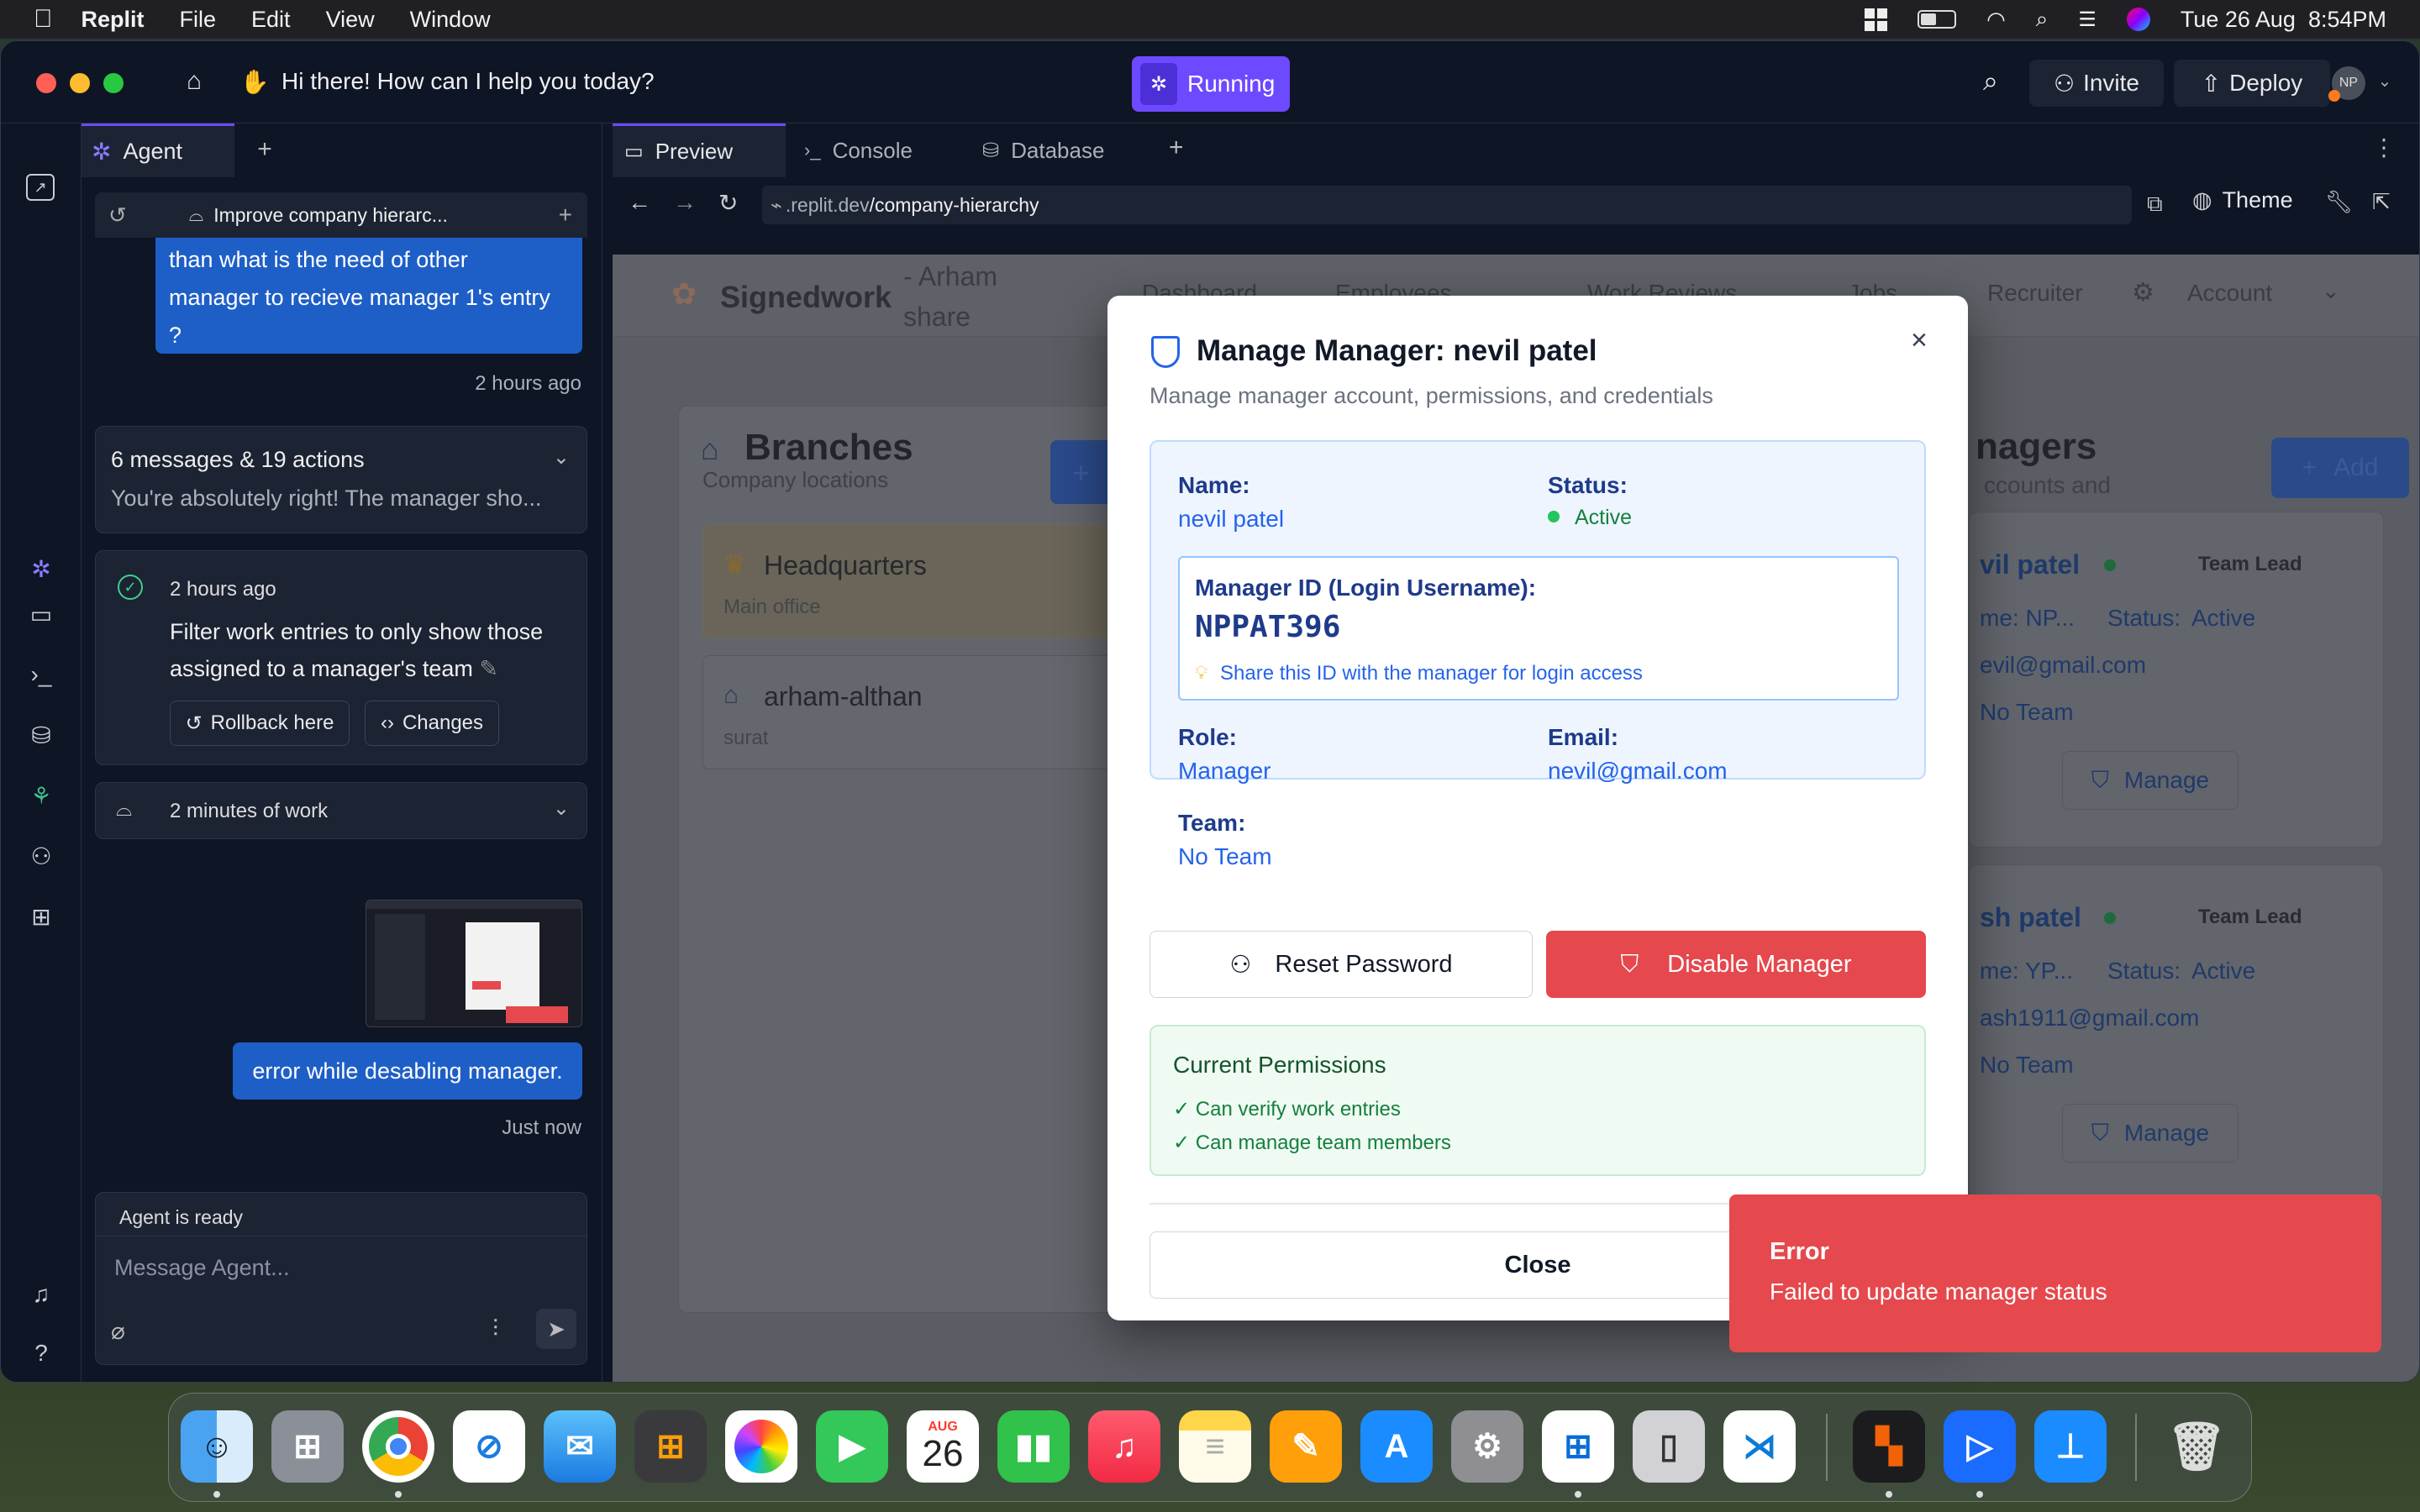 This screenshot has height=1512, width=2420. I want to click on tab-database: ⛁ Database, so click(1057, 150).